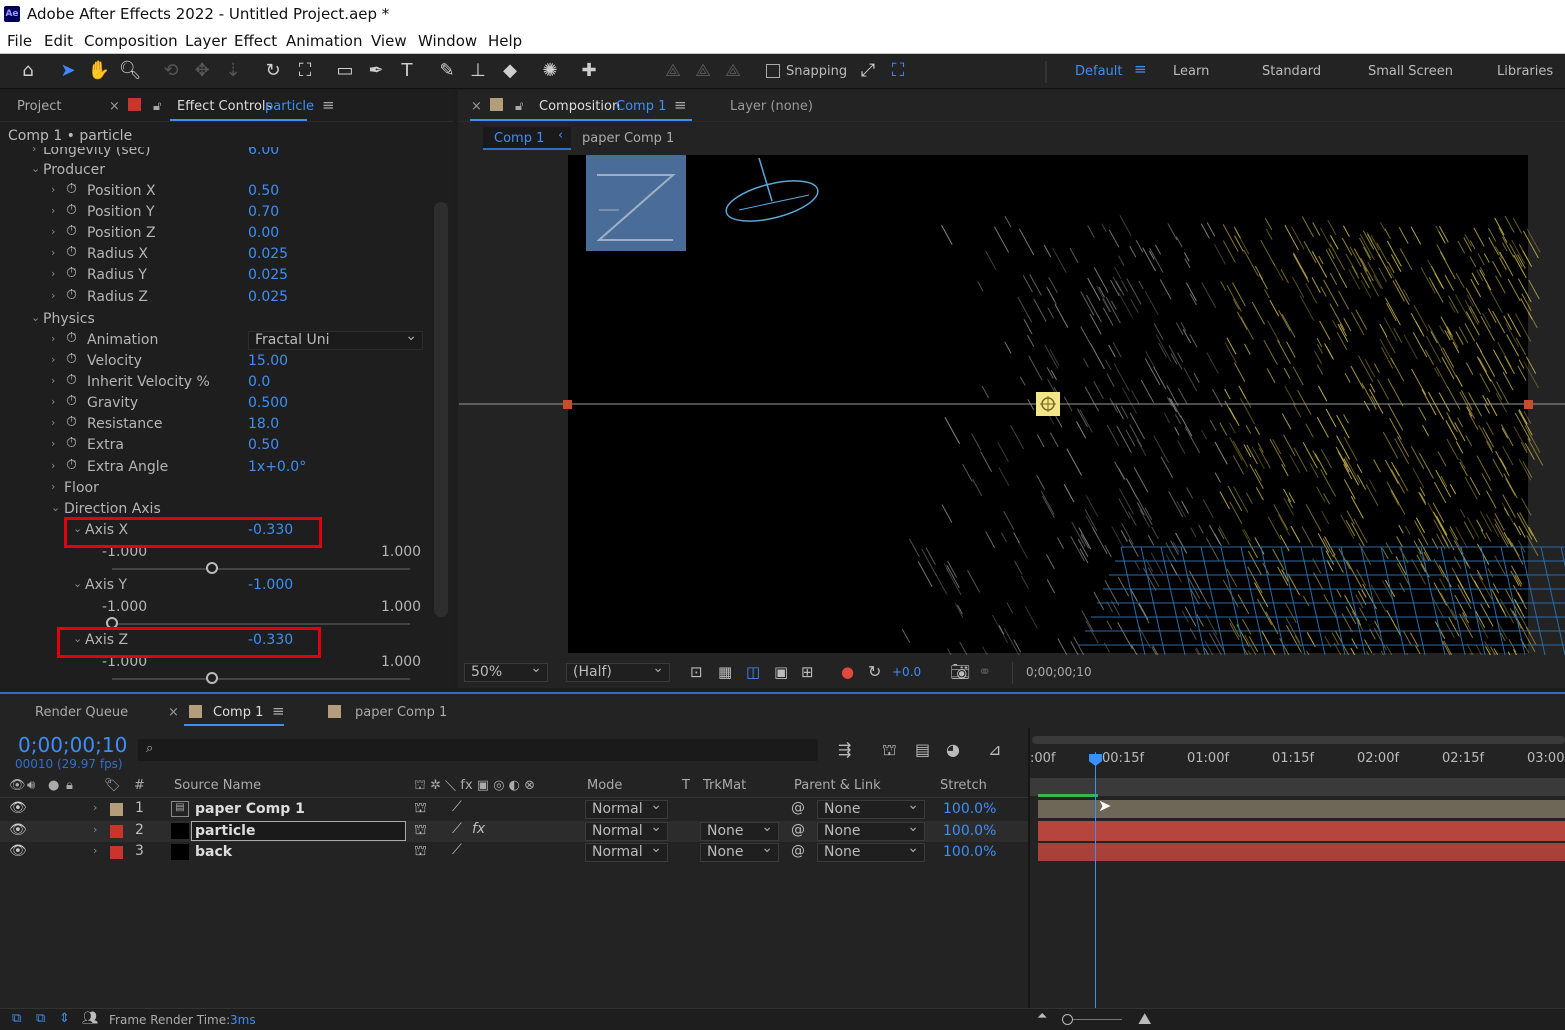 The height and width of the screenshot is (1030, 1565). I want to click on tab-comp-1: Comp 1, so click(238, 712).